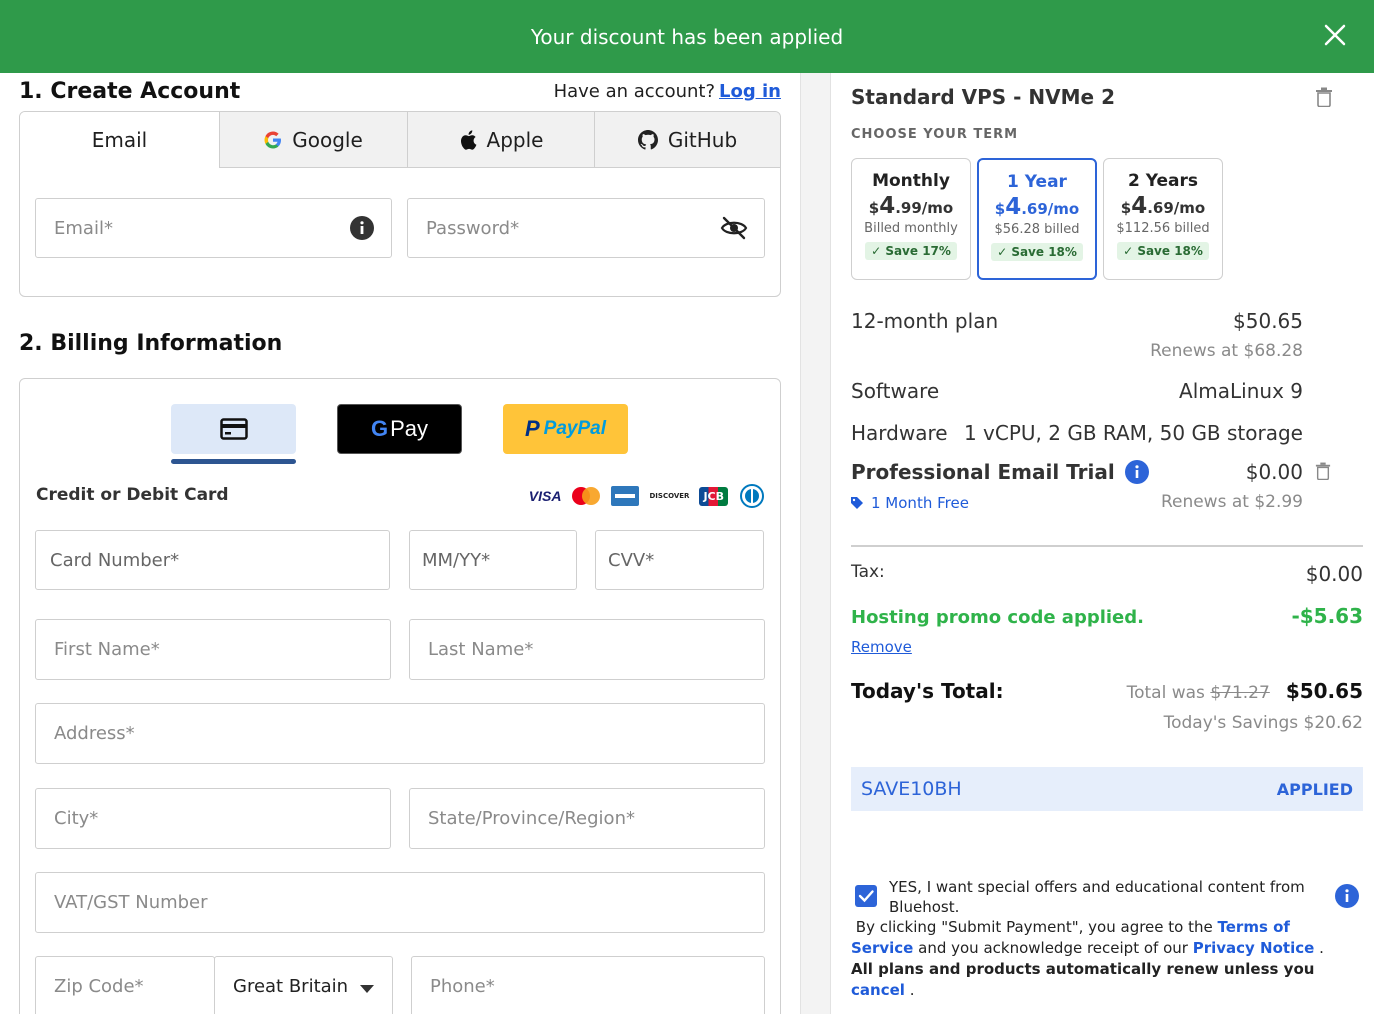 The width and height of the screenshot is (1374, 1014). Describe the element at coordinates (911, 206) in the screenshot. I see `term-price: $4.99/mo` at that location.